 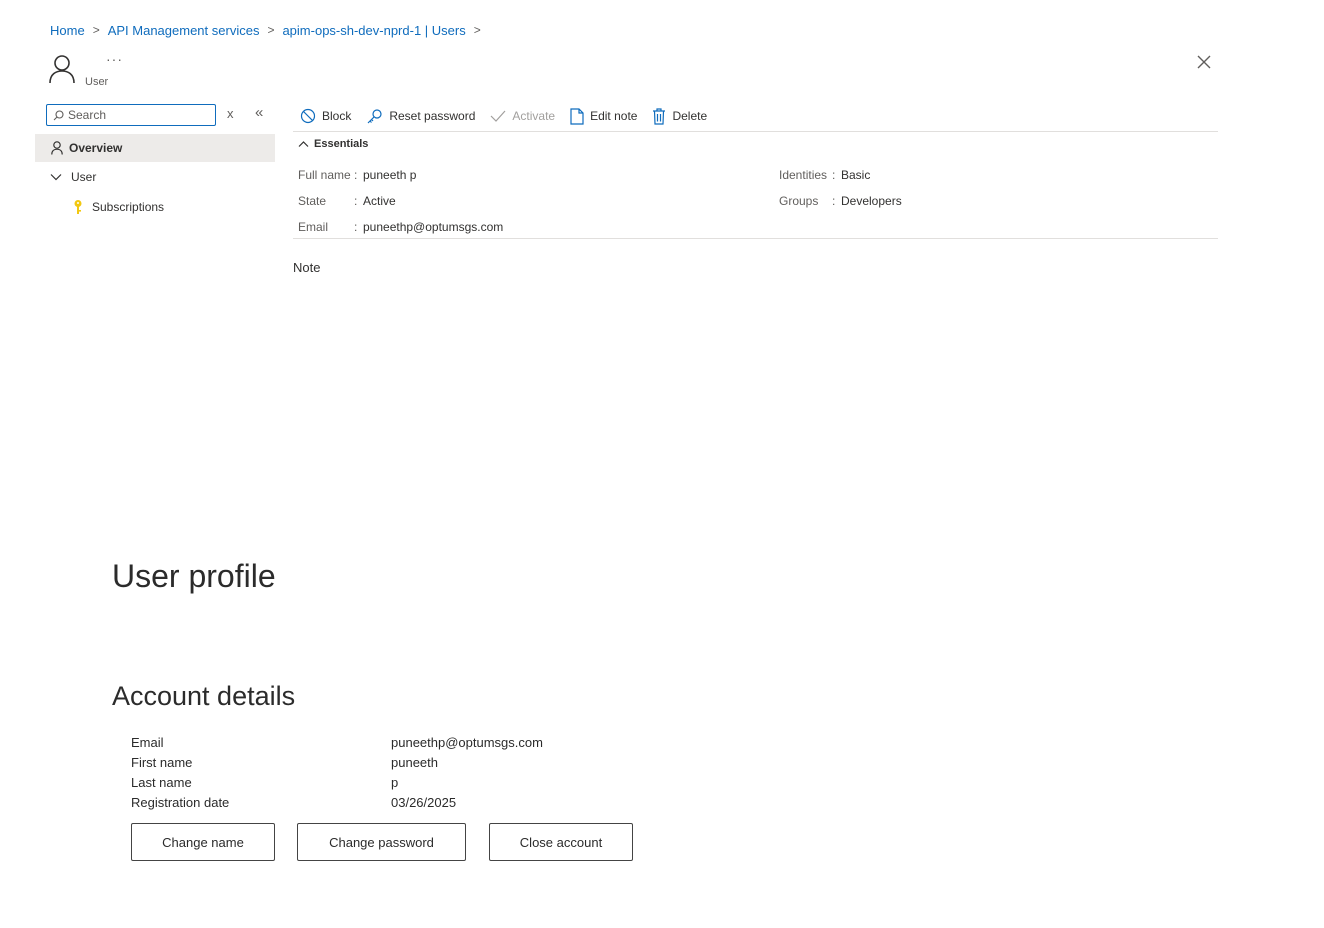 What do you see at coordinates (433, 227) in the screenshot?
I see `email-value: puneethp@optumsgs.com` at bounding box center [433, 227].